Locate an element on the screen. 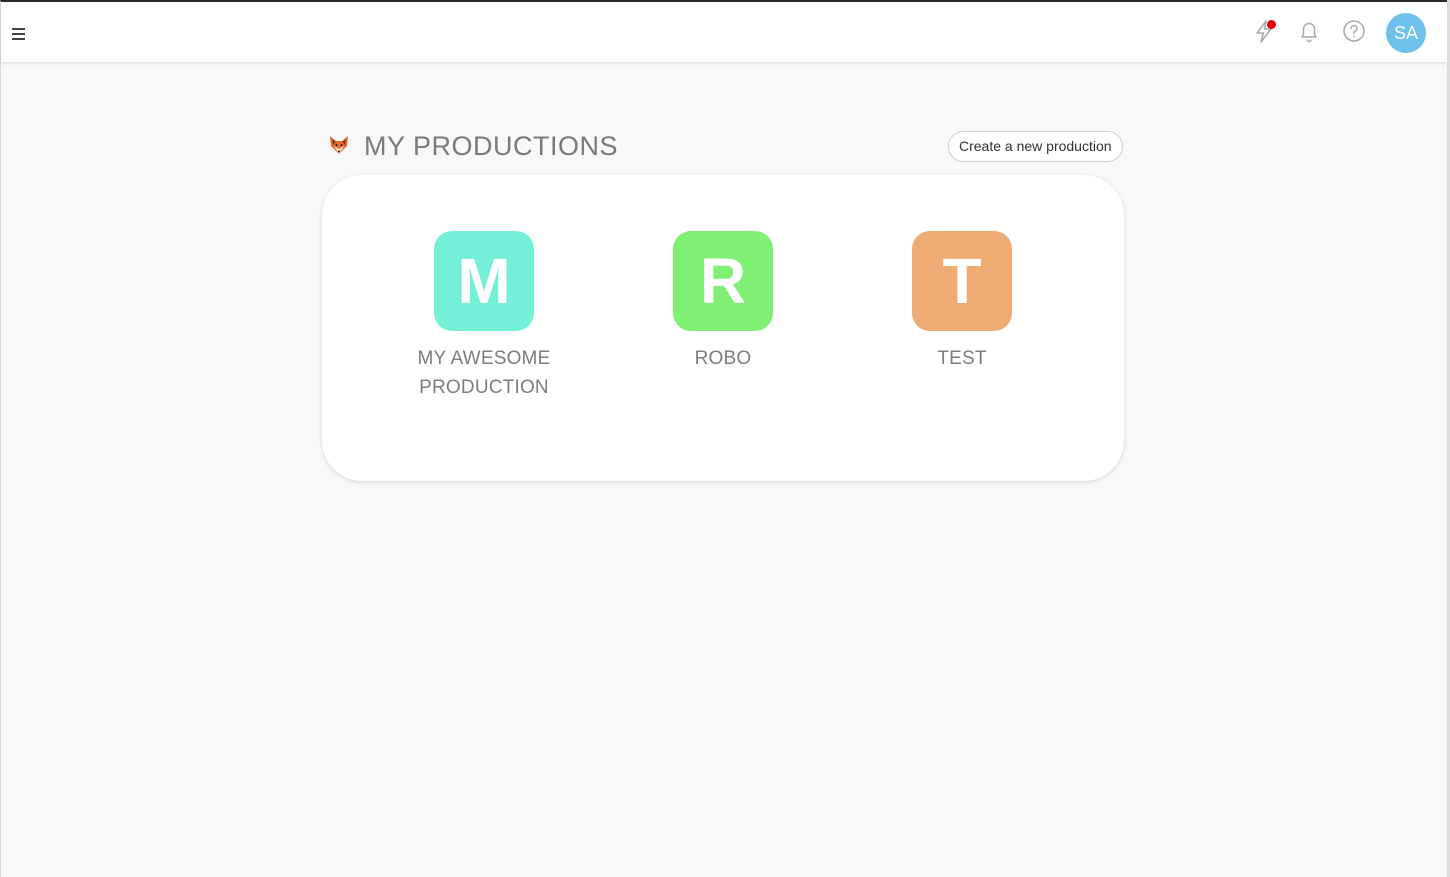 This screenshot has height=877, width=1450. production-avatar: M is located at coordinates (484, 281).